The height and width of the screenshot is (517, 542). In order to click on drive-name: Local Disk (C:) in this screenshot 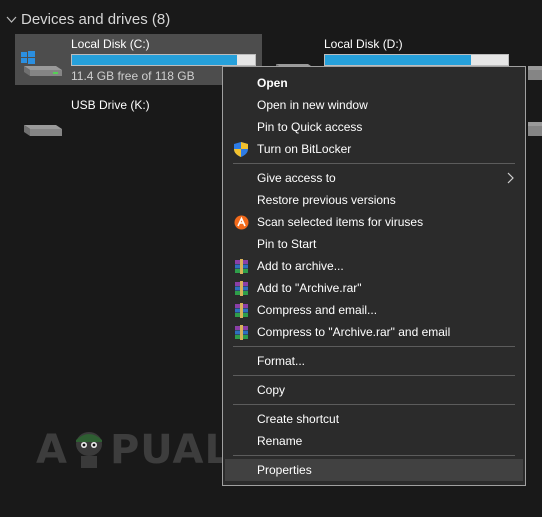, I will do `click(110, 44)`.